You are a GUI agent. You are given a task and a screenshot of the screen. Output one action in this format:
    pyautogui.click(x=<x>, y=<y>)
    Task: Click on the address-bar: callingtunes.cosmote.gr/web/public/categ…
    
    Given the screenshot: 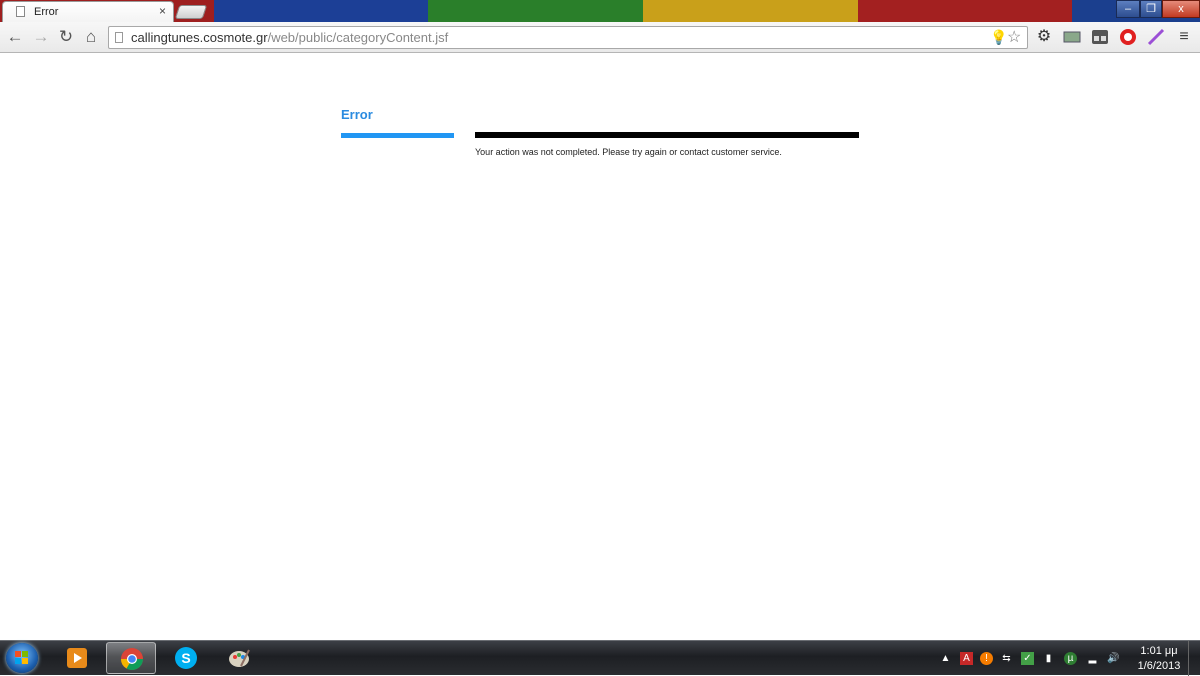 What is the action you would take?
    pyautogui.click(x=568, y=37)
    